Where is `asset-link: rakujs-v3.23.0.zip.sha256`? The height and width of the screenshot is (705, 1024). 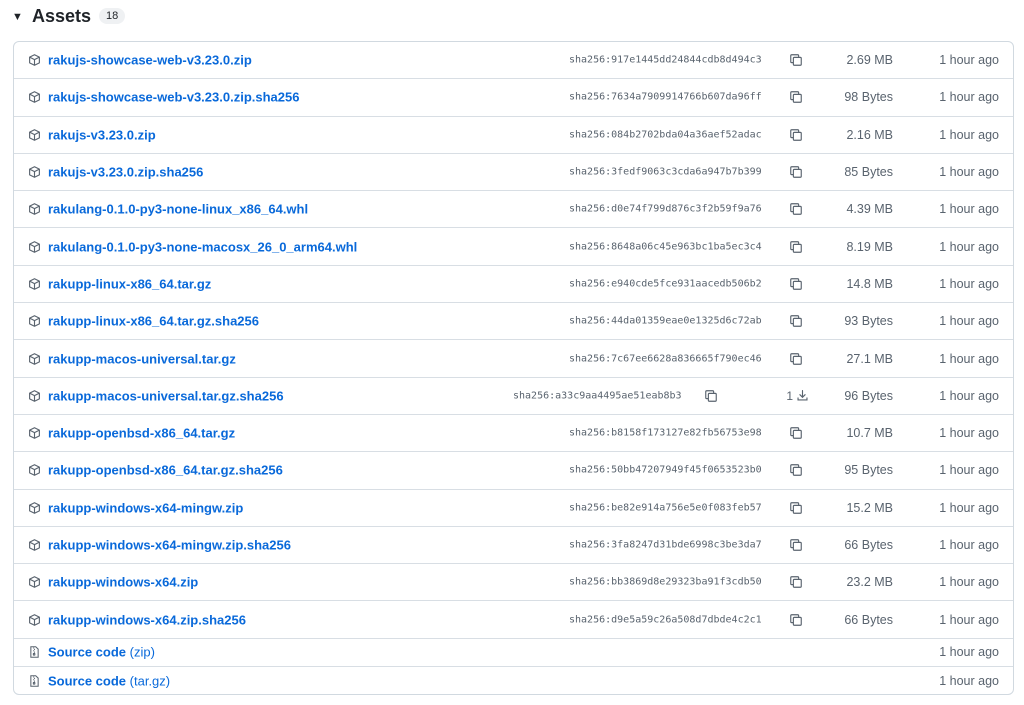 asset-link: rakujs-v3.23.0.zip.sha256 is located at coordinates (125, 172).